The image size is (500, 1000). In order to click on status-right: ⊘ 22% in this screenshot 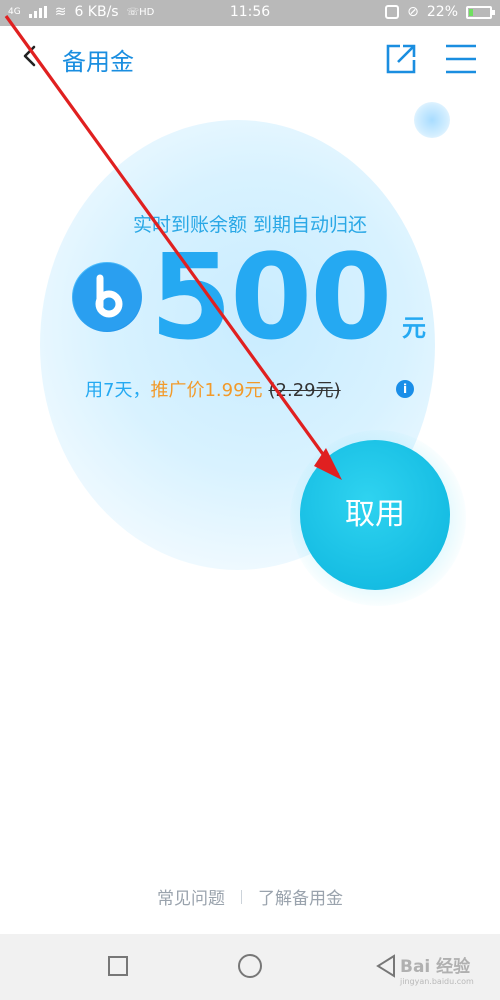, I will do `click(440, 12)`.